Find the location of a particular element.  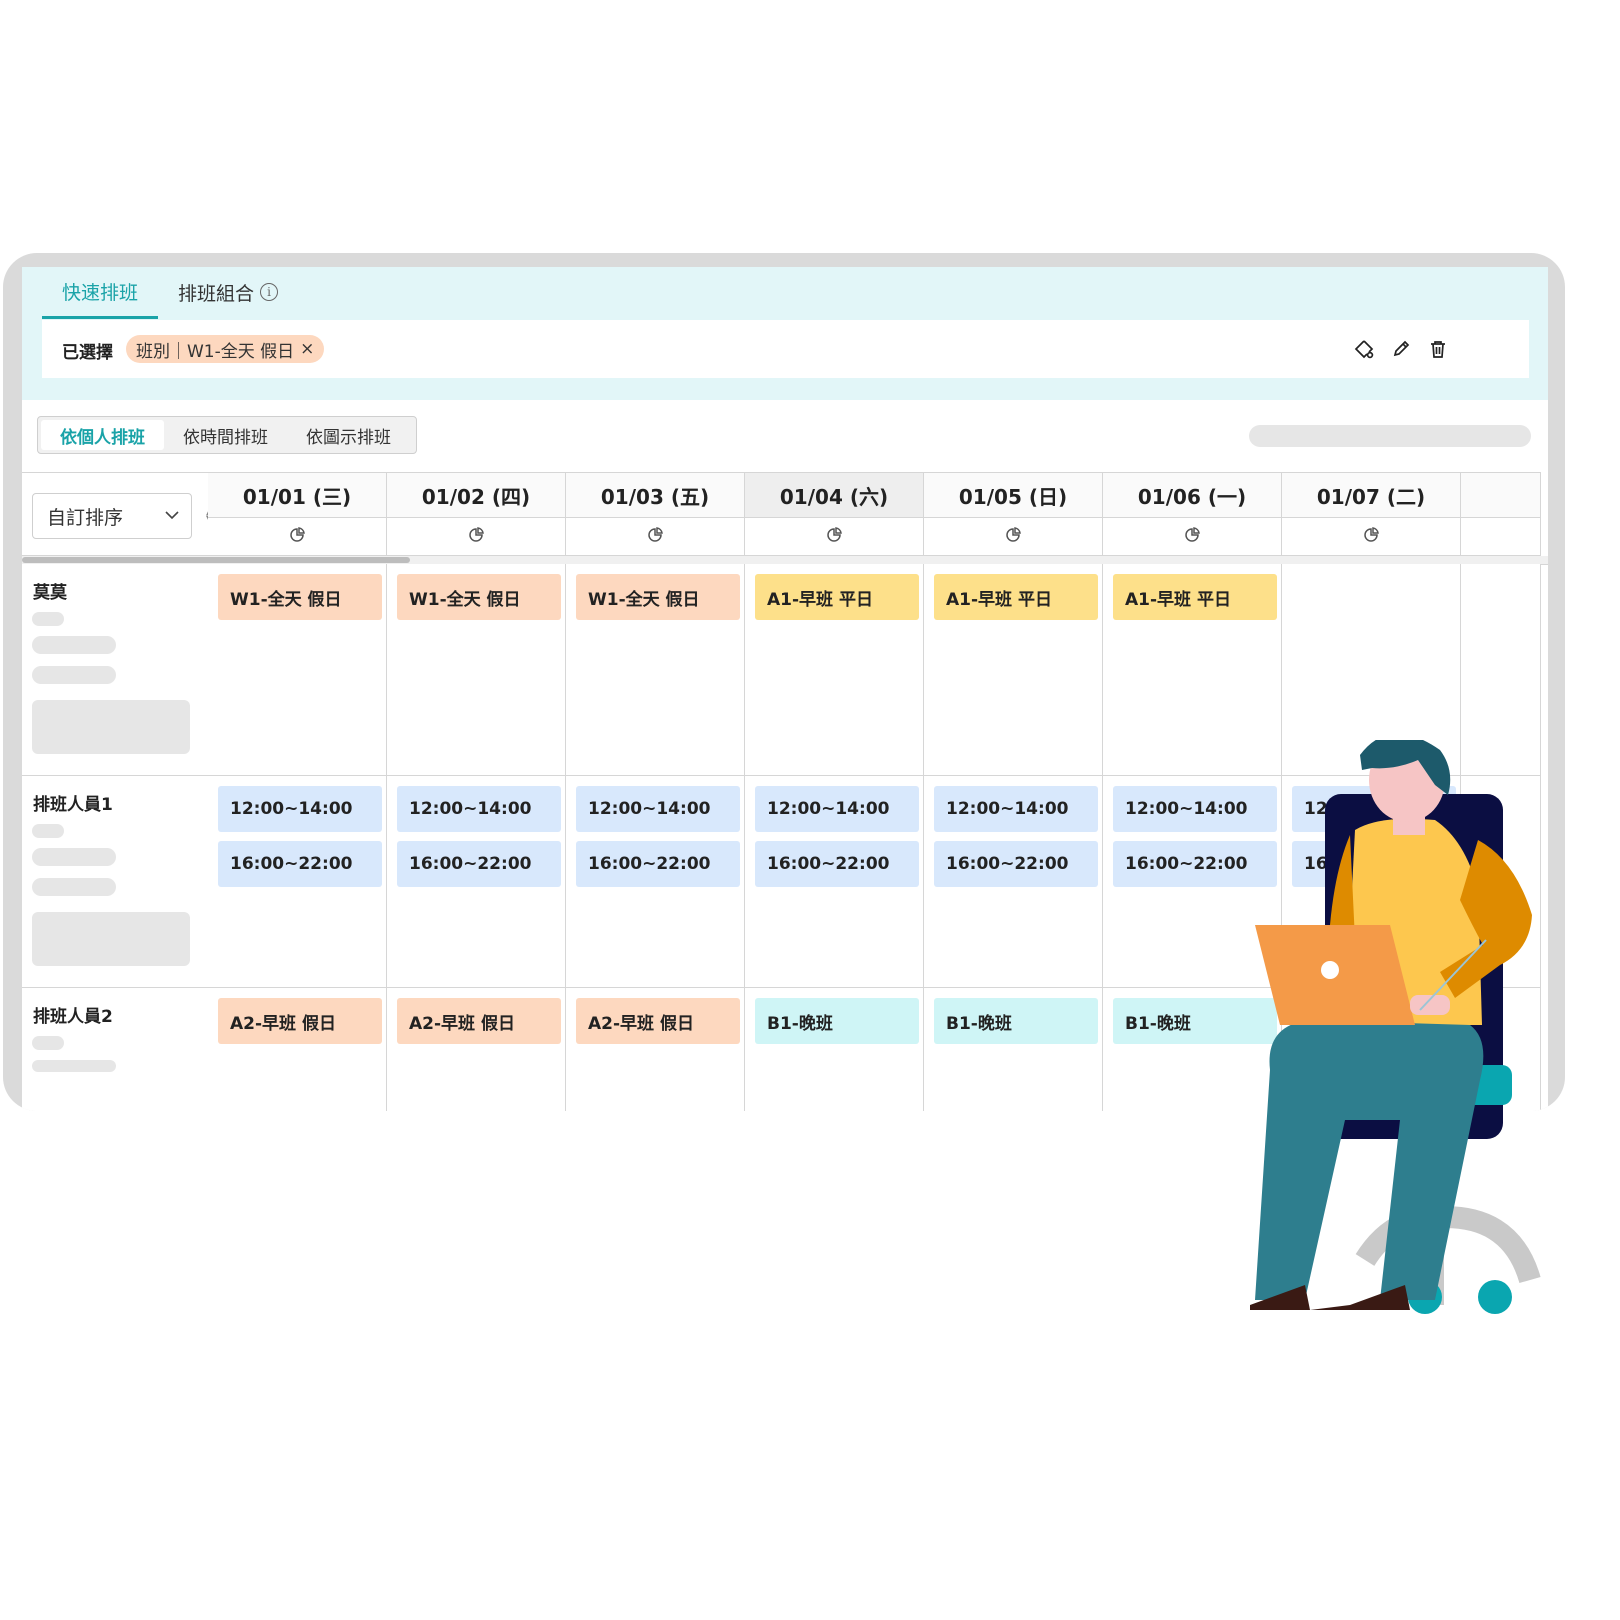

palette-icon is located at coordinates (1364, 349).